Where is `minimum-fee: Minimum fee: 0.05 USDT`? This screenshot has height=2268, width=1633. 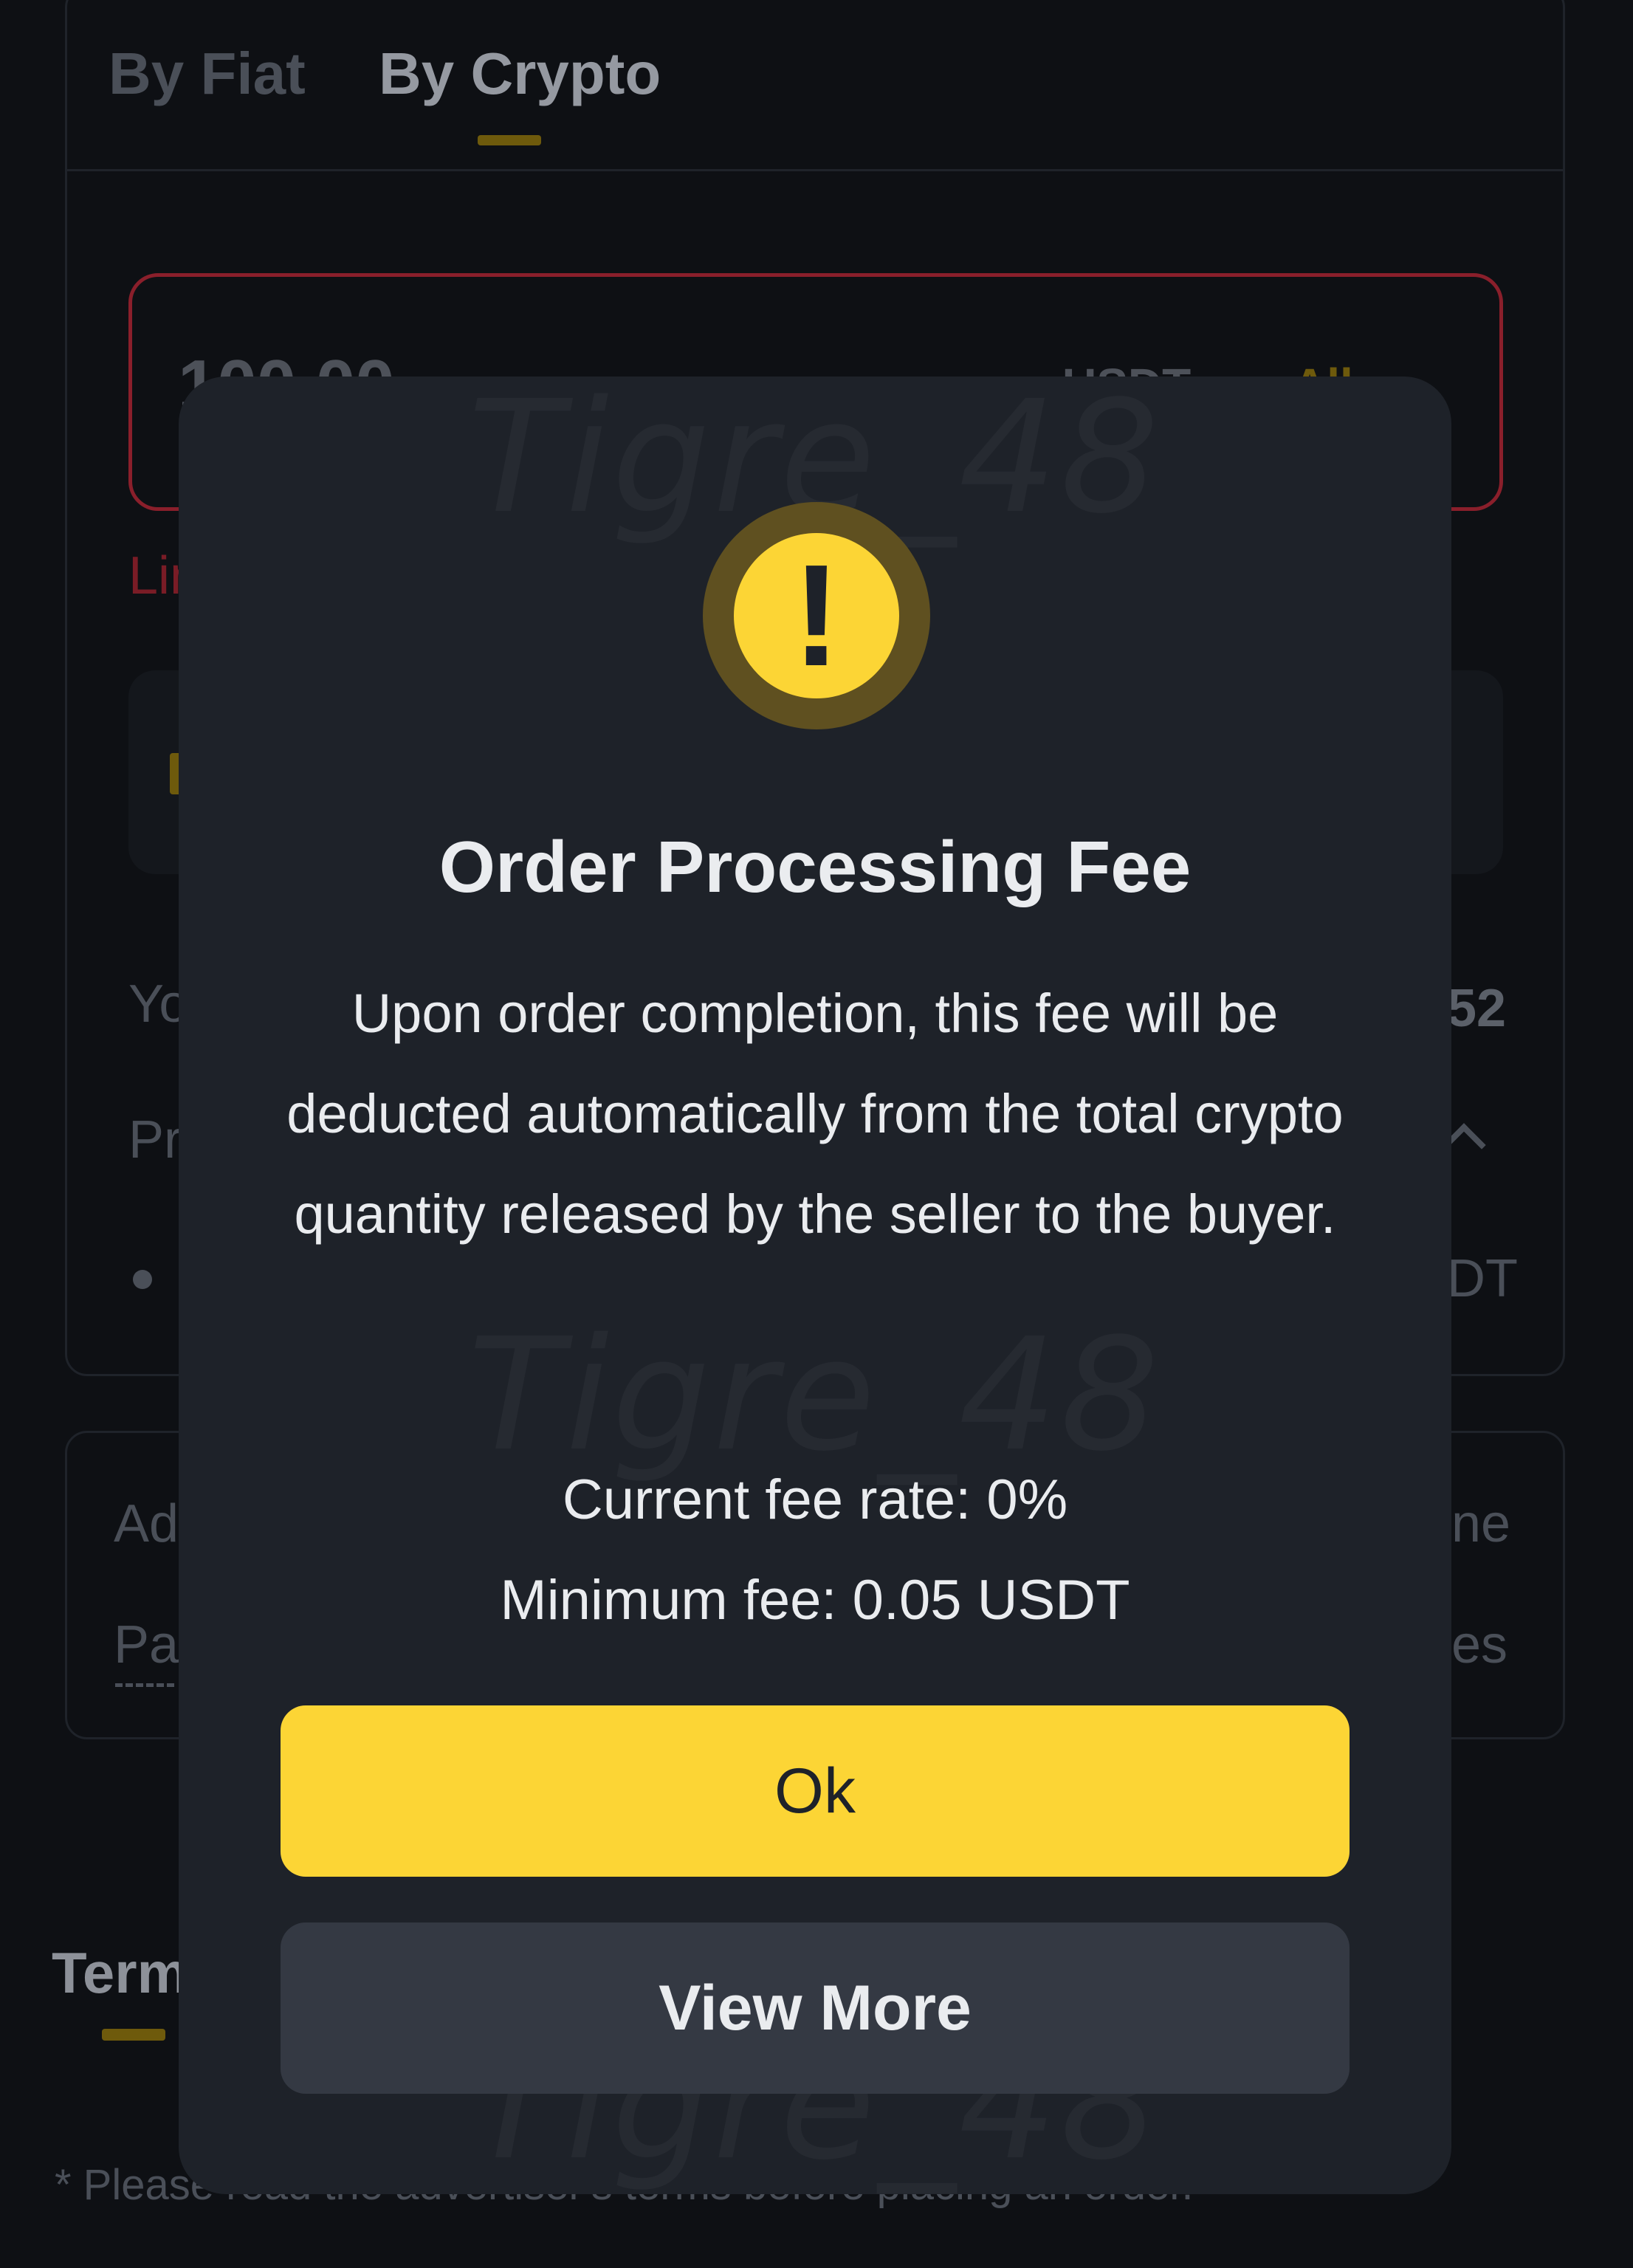 minimum-fee: Minimum fee: 0.05 USDT is located at coordinates (815, 1600).